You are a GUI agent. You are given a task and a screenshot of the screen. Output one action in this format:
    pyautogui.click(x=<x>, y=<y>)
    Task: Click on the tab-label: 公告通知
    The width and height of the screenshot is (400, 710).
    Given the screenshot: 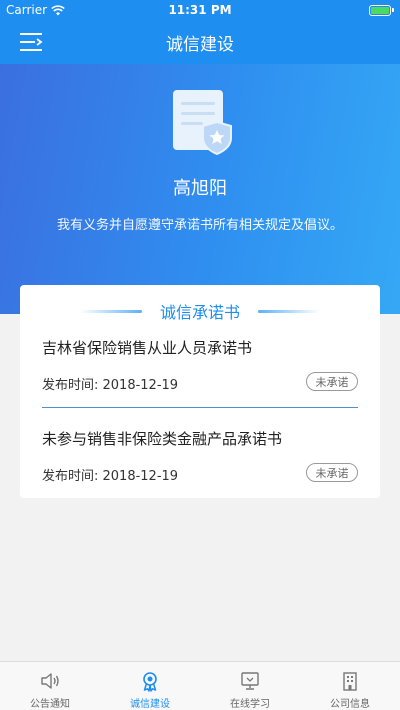 What is the action you would take?
    pyautogui.click(x=50, y=704)
    